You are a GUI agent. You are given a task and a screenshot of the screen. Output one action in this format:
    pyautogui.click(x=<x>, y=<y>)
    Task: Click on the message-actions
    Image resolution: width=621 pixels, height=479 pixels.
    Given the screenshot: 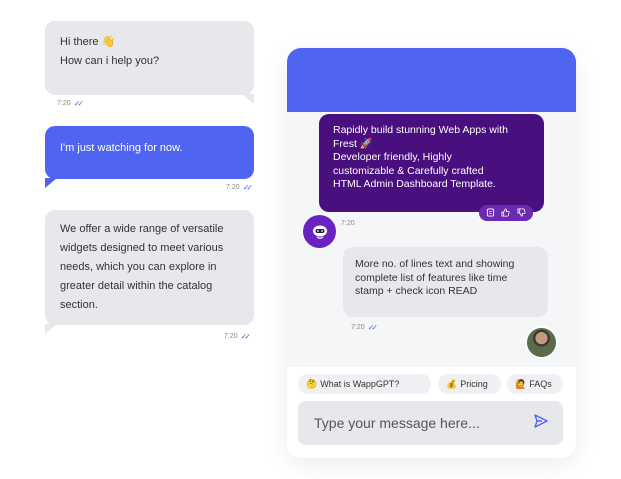 What is the action you would take?
    pyautogui.click(x=506, y=213)
    